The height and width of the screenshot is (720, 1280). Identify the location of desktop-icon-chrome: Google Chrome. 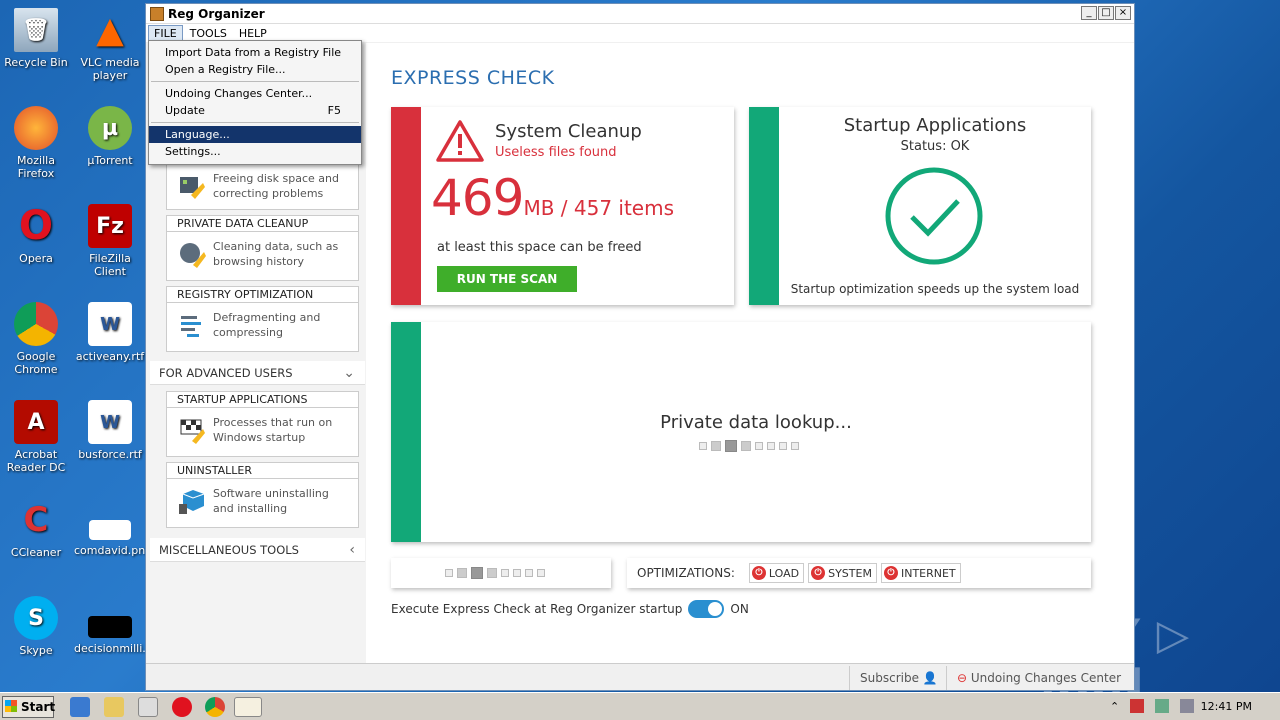
(36, 339).